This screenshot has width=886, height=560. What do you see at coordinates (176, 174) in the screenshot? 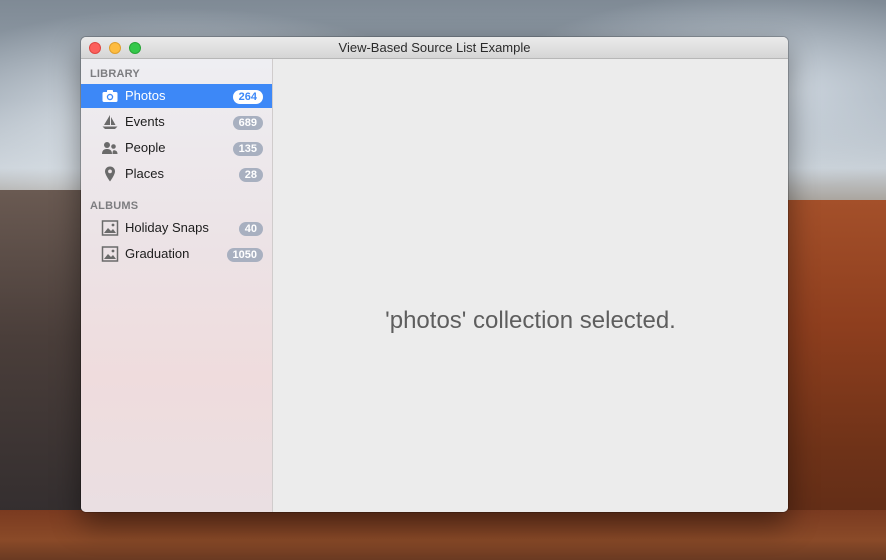
I see `sidebar-item-places: Places 28` at bounding box center [176, 174].